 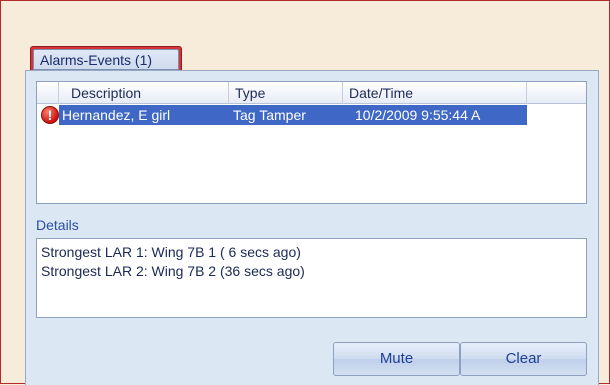 What do you see at coordinates (57, 225) in the screenshot?
I see `details-label: Details` at bounding box center [57, 225].